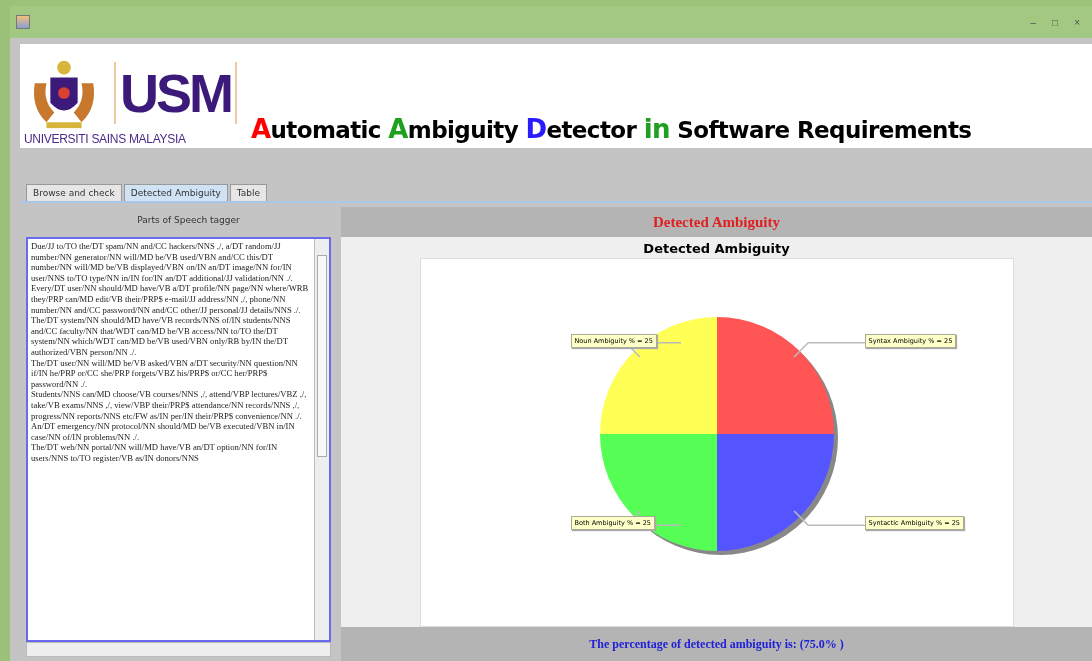 The width and height of the screenshot is (1092, 661). Describe the element at coordinates (23, 22) in the screenshot. I see `app-icon` at that location.